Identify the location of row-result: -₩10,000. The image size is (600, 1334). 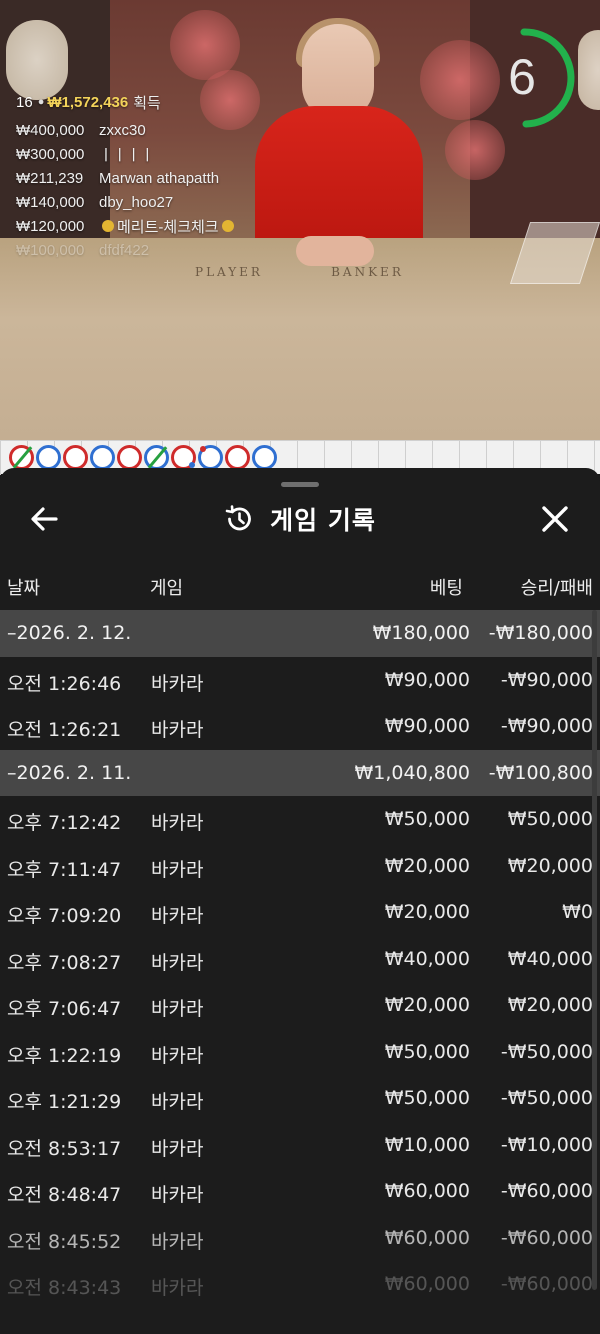
(546, 1144).